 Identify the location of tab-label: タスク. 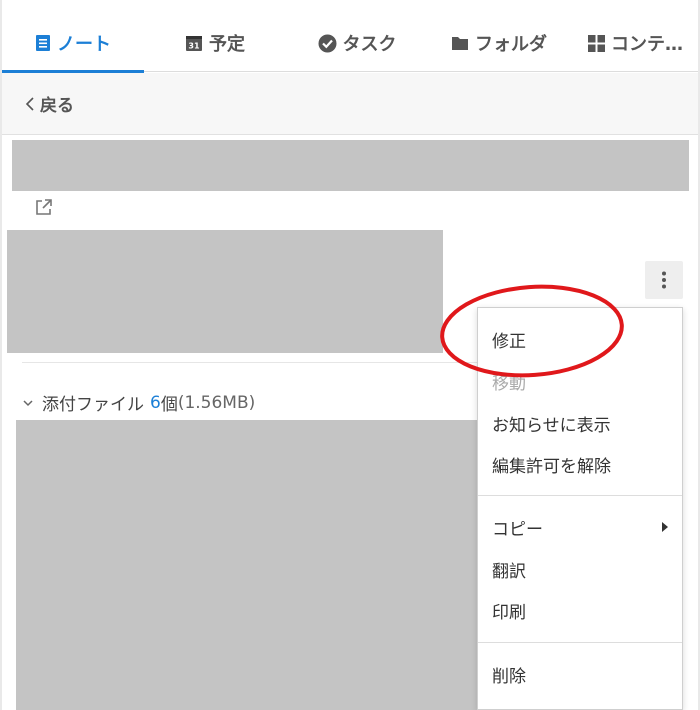
(369, 44).